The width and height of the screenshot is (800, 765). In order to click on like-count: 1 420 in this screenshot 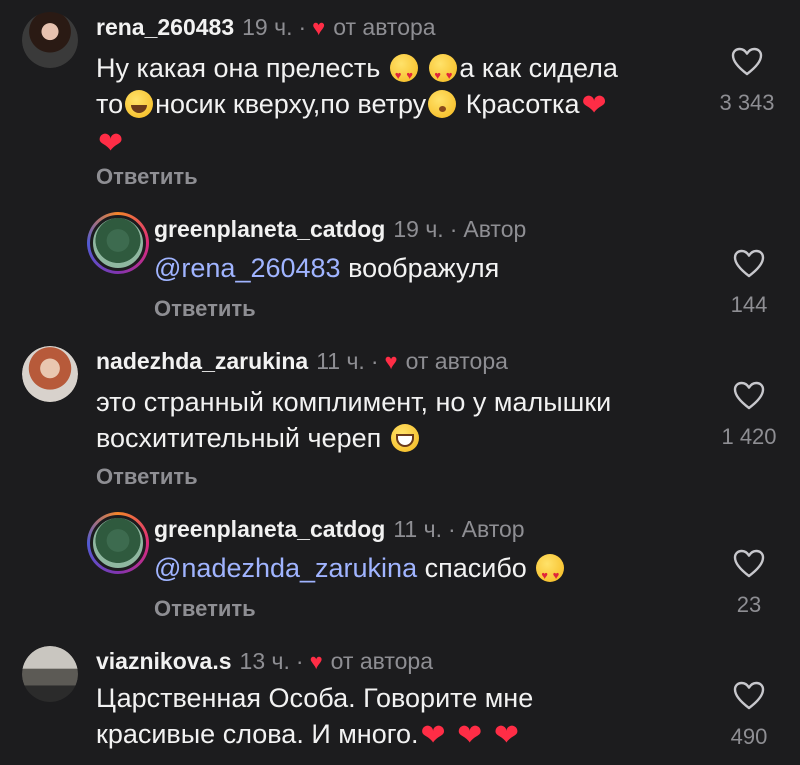, I will do `click(749, 436)`.